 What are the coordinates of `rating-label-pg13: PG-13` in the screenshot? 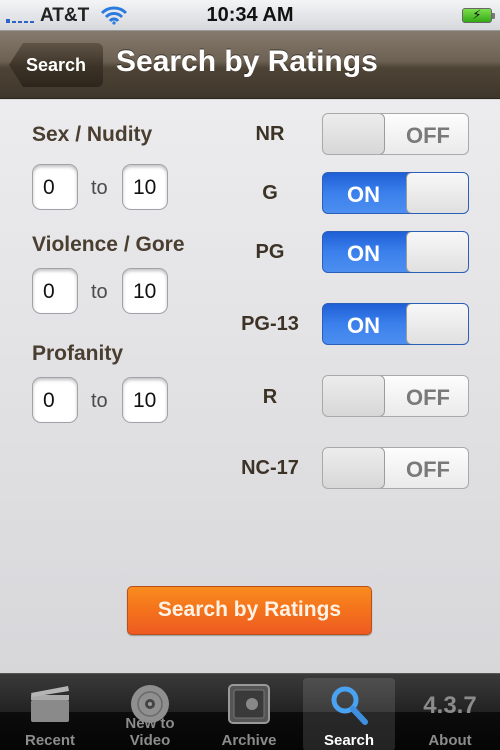 It's located at (270, 324).